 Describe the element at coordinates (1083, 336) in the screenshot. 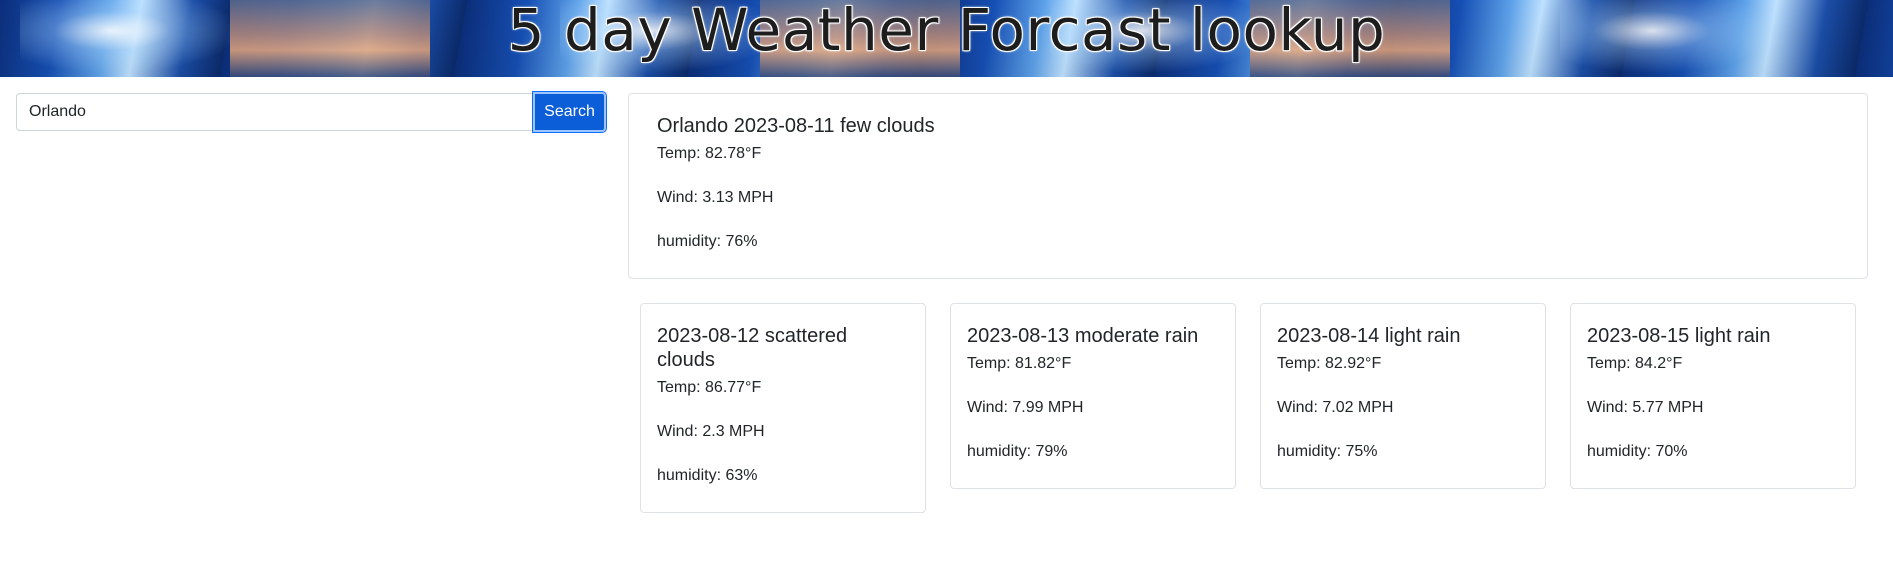

I see `forecast-heading: 2023-08-13 moderate rain` at that location.